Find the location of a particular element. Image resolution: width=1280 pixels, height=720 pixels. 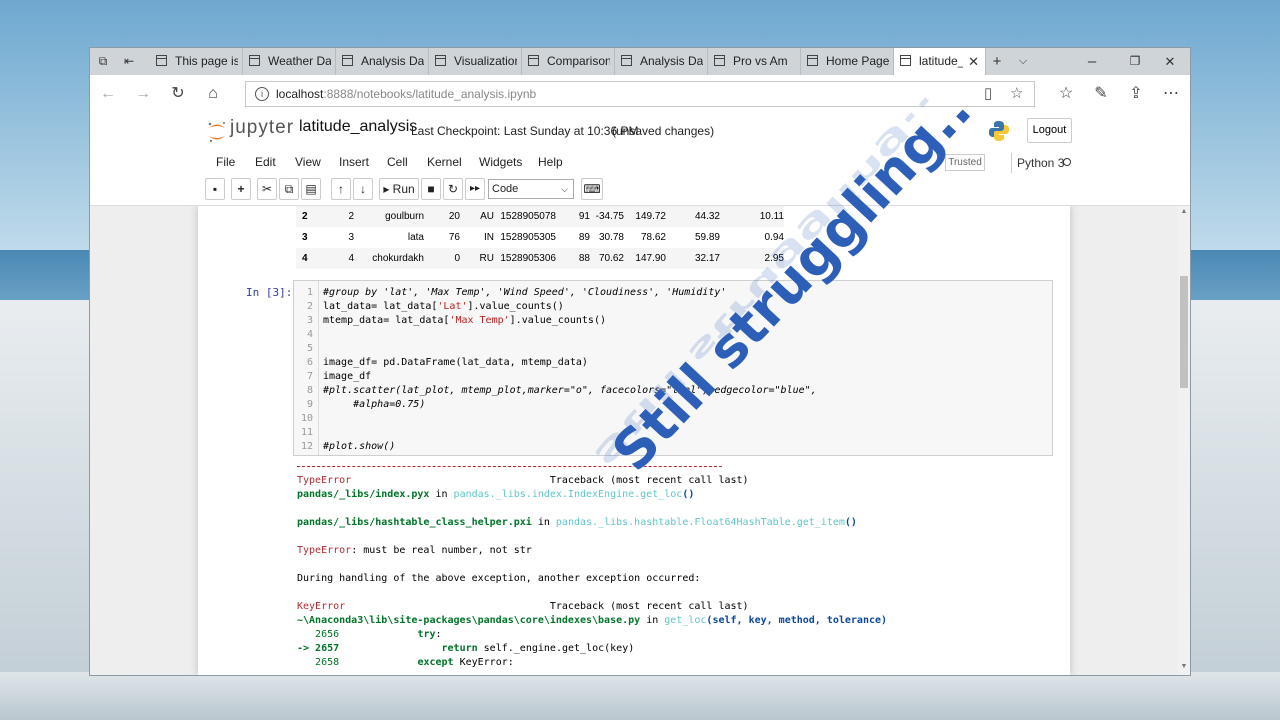

tab-list-chevron-icon: ⌵ is located at coordinates (1023, 61).